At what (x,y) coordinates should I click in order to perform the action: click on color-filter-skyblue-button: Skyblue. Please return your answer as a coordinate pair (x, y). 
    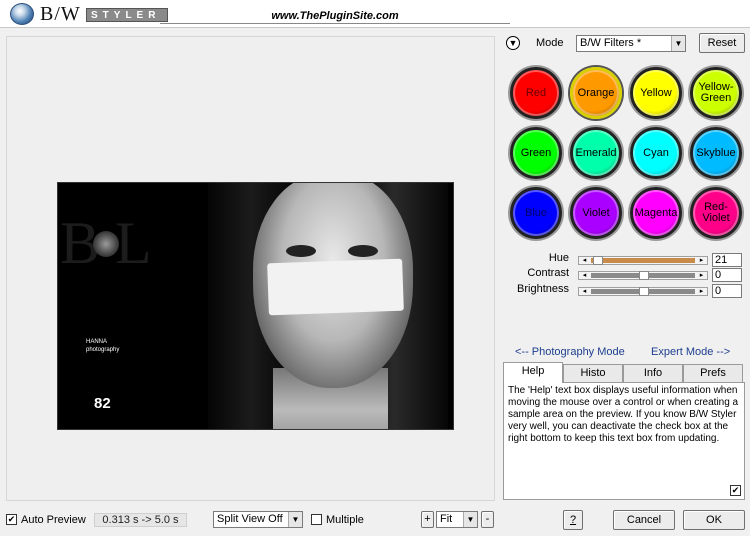
    Looking at the image, I should click on (716, 153).